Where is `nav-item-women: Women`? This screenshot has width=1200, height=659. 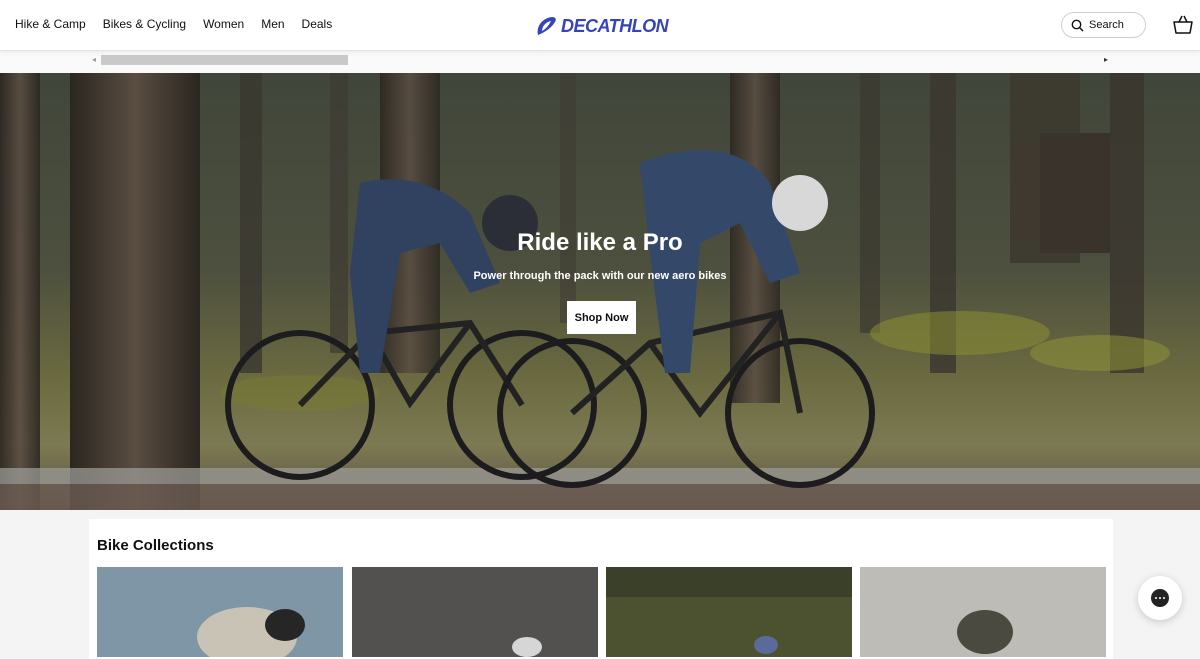
nav-item-women: Women is located at coordinates (223, 24).